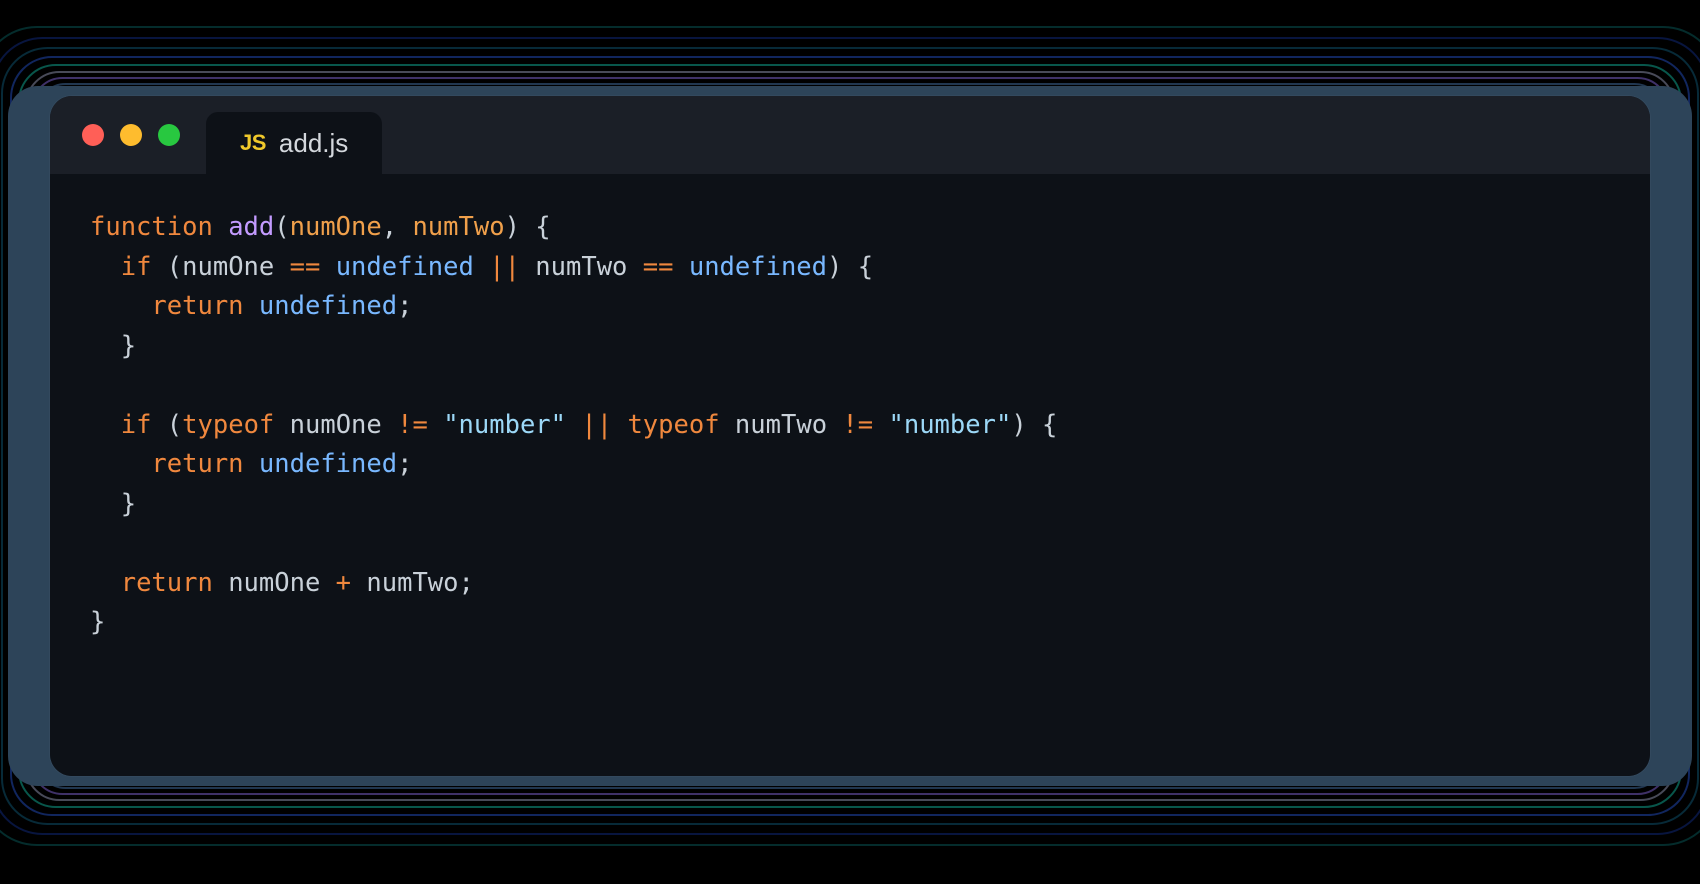  Describe the element at coordinates (850, 228) in the screenshot. I see `code-line: function add(numOne, numTwo) {` at that location.